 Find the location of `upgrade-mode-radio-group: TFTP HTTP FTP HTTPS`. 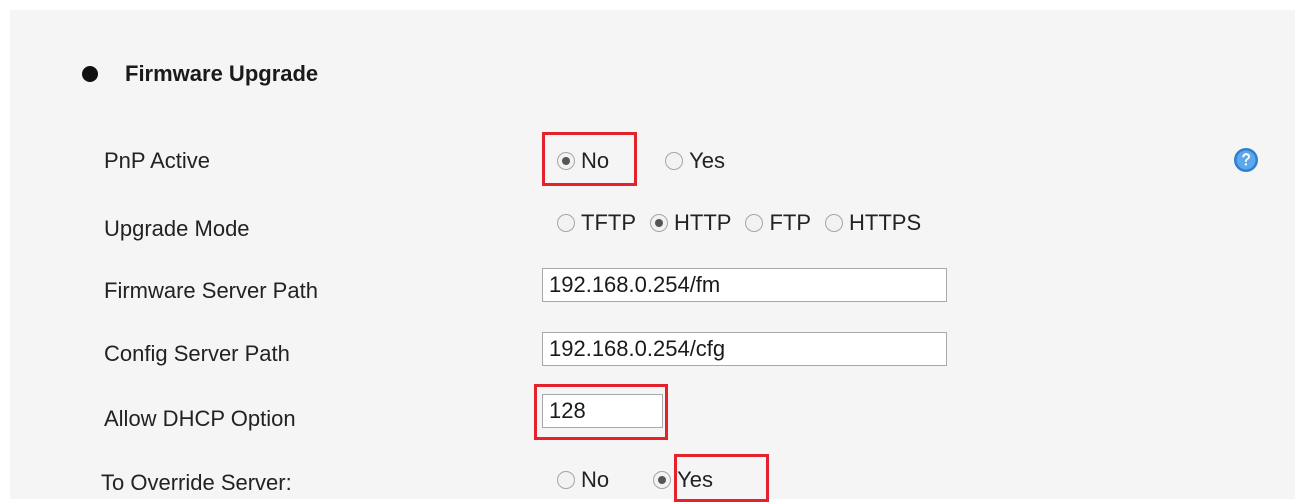

upgrade-mode-radio-group: TFTP HTTP FTP HTTPS is located at coordinates (739, 223).